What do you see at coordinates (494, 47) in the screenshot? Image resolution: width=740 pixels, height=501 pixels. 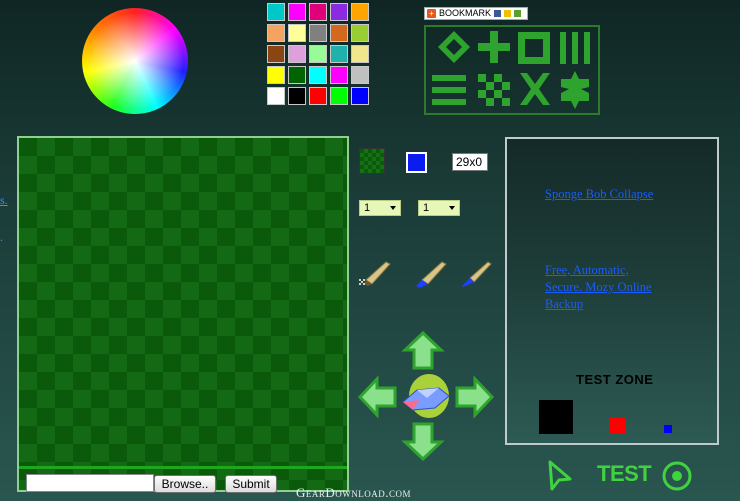 I see `plus-stamp-icon` at bounding box center [494, 47].